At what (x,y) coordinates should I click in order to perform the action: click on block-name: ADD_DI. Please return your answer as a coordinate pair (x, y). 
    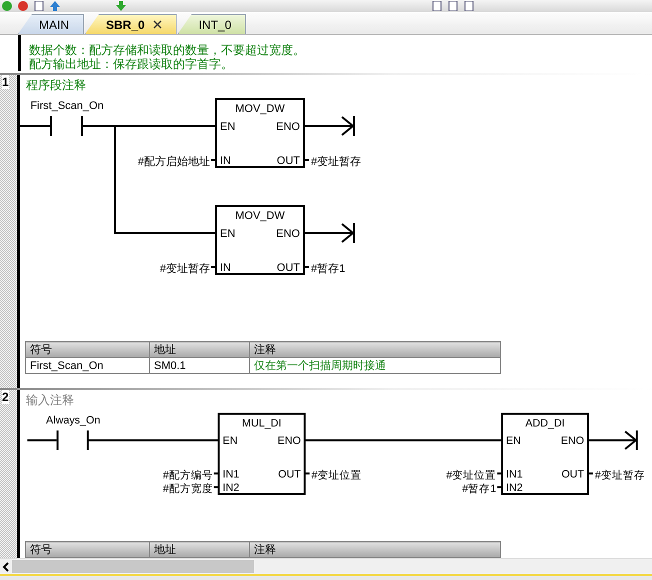
    Looking at the image, I should click on (545, 424).